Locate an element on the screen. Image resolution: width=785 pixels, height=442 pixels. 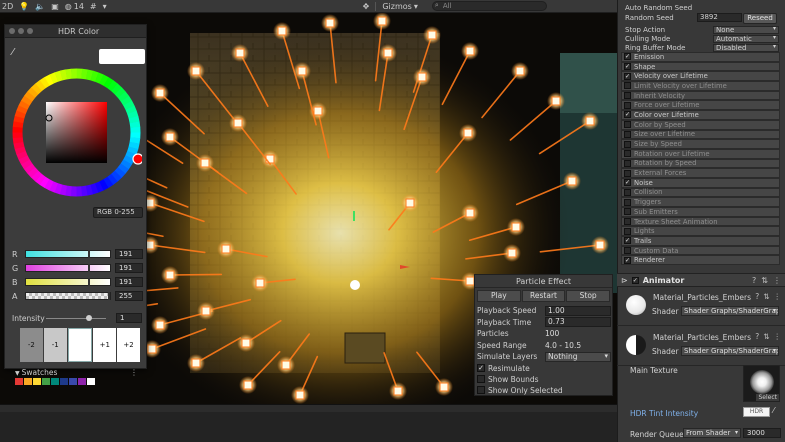
swatches-menu-icon: ⋮ is located at coordinates (134, 372).